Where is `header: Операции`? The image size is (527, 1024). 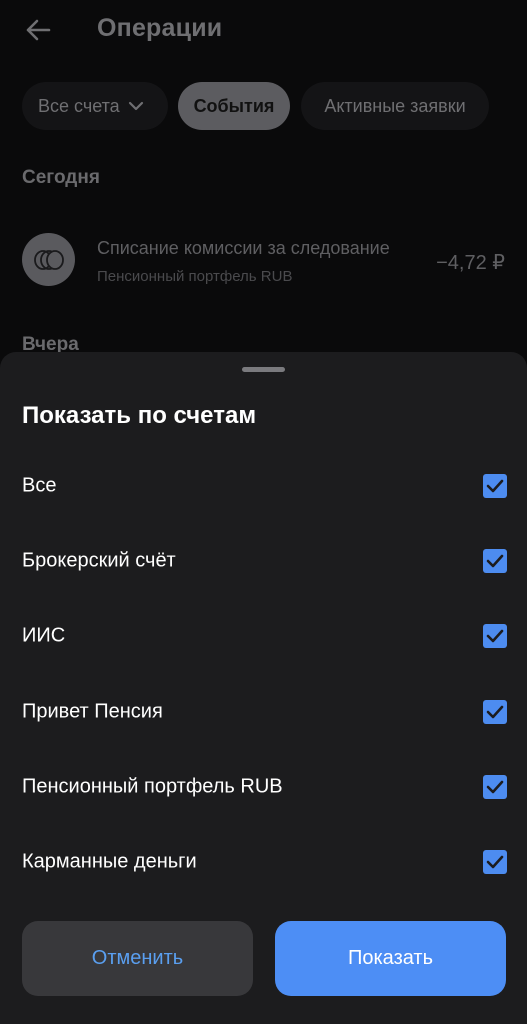
header: Операции is located at coordinates (263, 32).